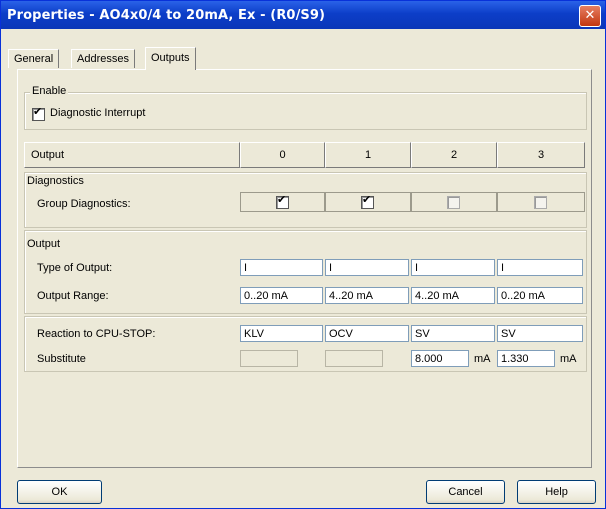 The width and height of the screenshot is (606, 509). Describe the element at coordinates (48, 155) in the screenshot. I see `output-header-label: Output` at that location.